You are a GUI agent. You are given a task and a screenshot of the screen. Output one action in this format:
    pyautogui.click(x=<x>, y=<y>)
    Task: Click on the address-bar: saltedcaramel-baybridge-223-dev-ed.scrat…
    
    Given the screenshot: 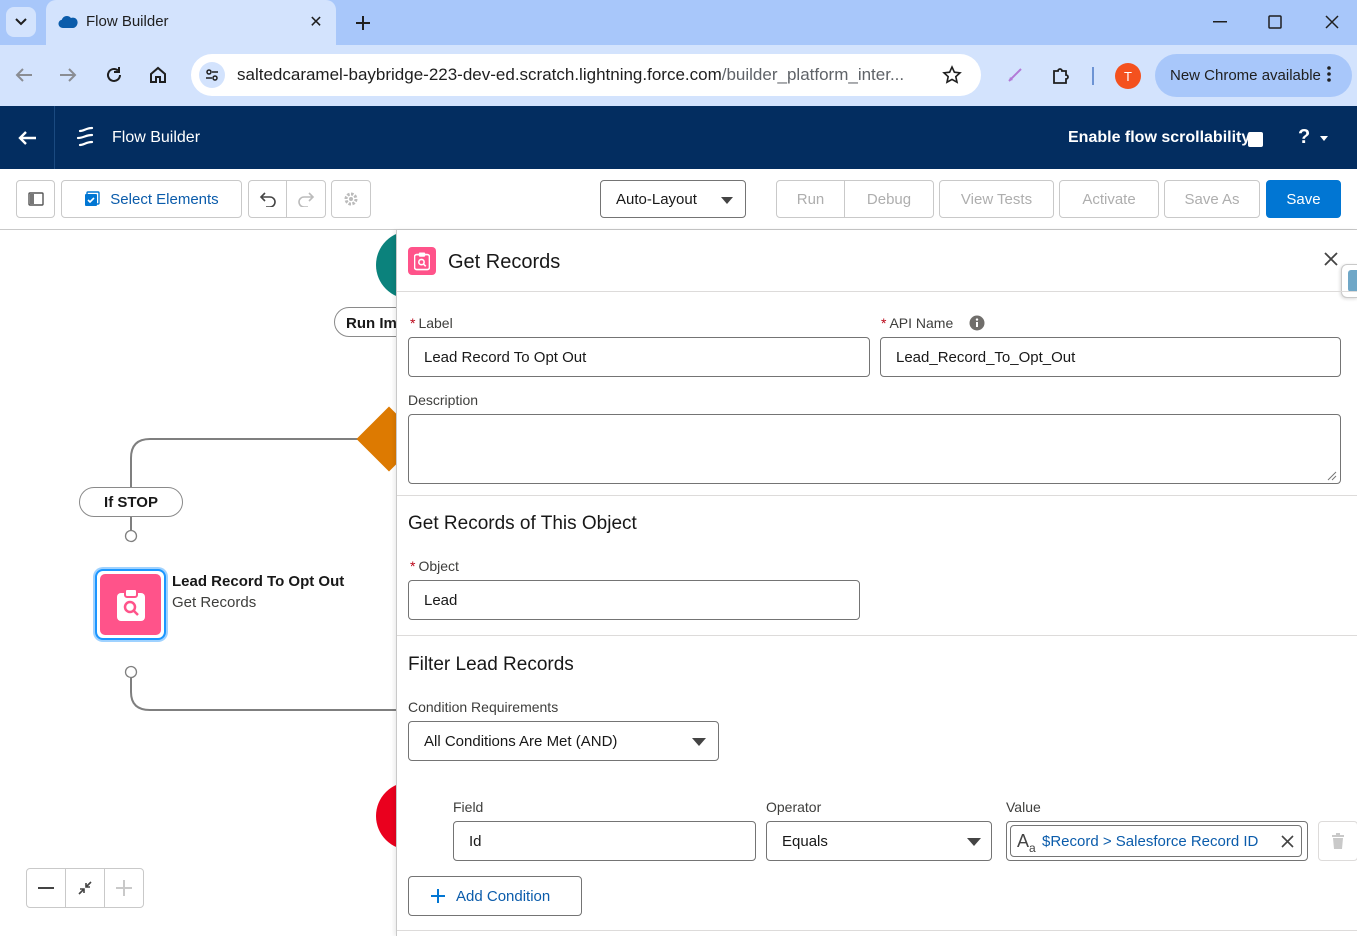 What is the action you would take?
    pyautogui.click(x=586, y=75)
    